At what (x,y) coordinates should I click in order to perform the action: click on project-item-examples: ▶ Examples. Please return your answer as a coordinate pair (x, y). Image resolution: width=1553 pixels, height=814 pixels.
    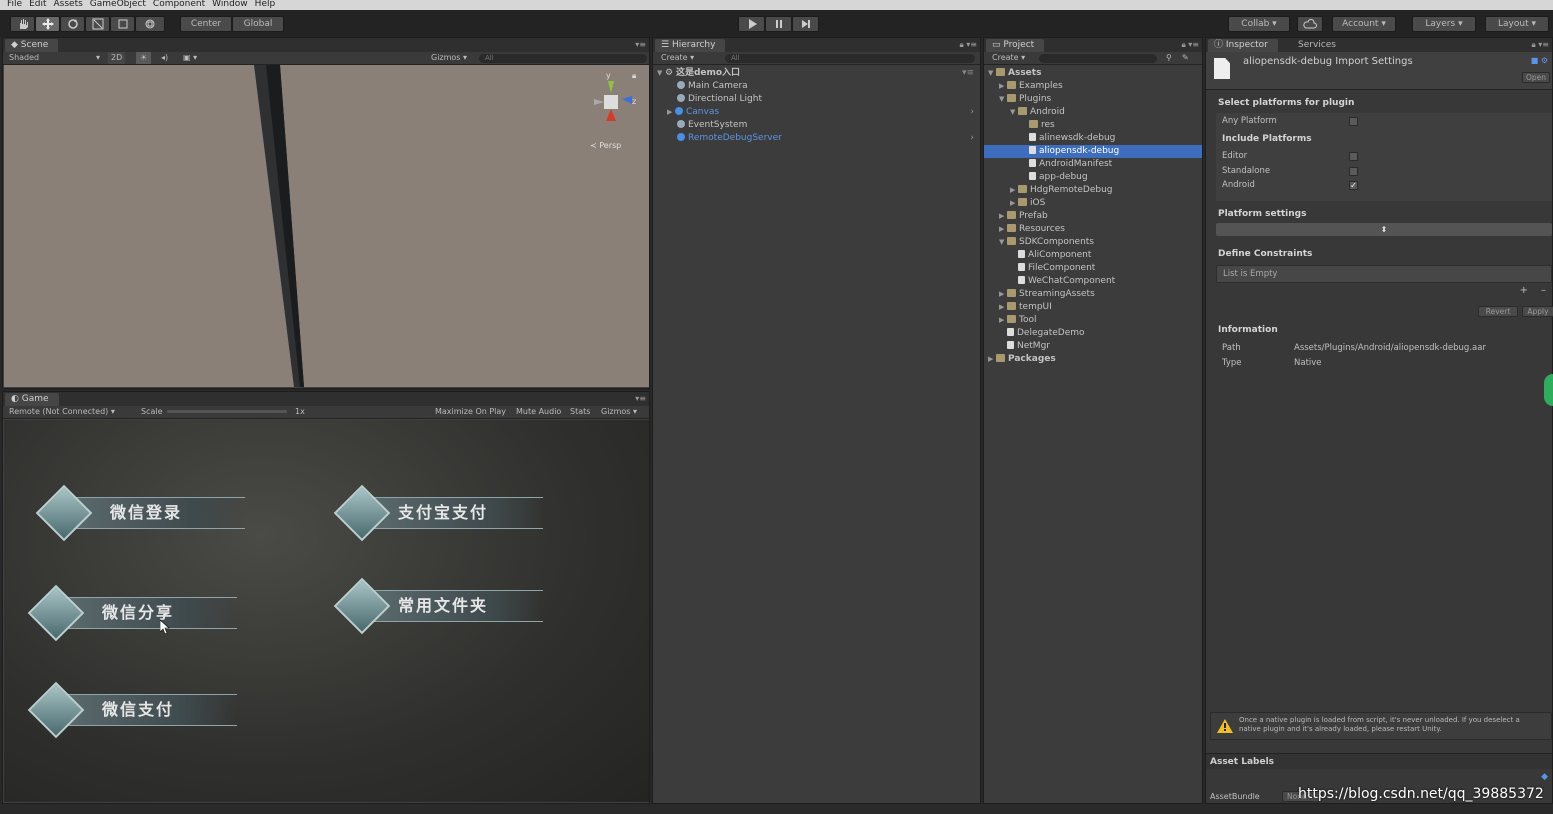
    Looking at the image, I should click on (1093, 86).